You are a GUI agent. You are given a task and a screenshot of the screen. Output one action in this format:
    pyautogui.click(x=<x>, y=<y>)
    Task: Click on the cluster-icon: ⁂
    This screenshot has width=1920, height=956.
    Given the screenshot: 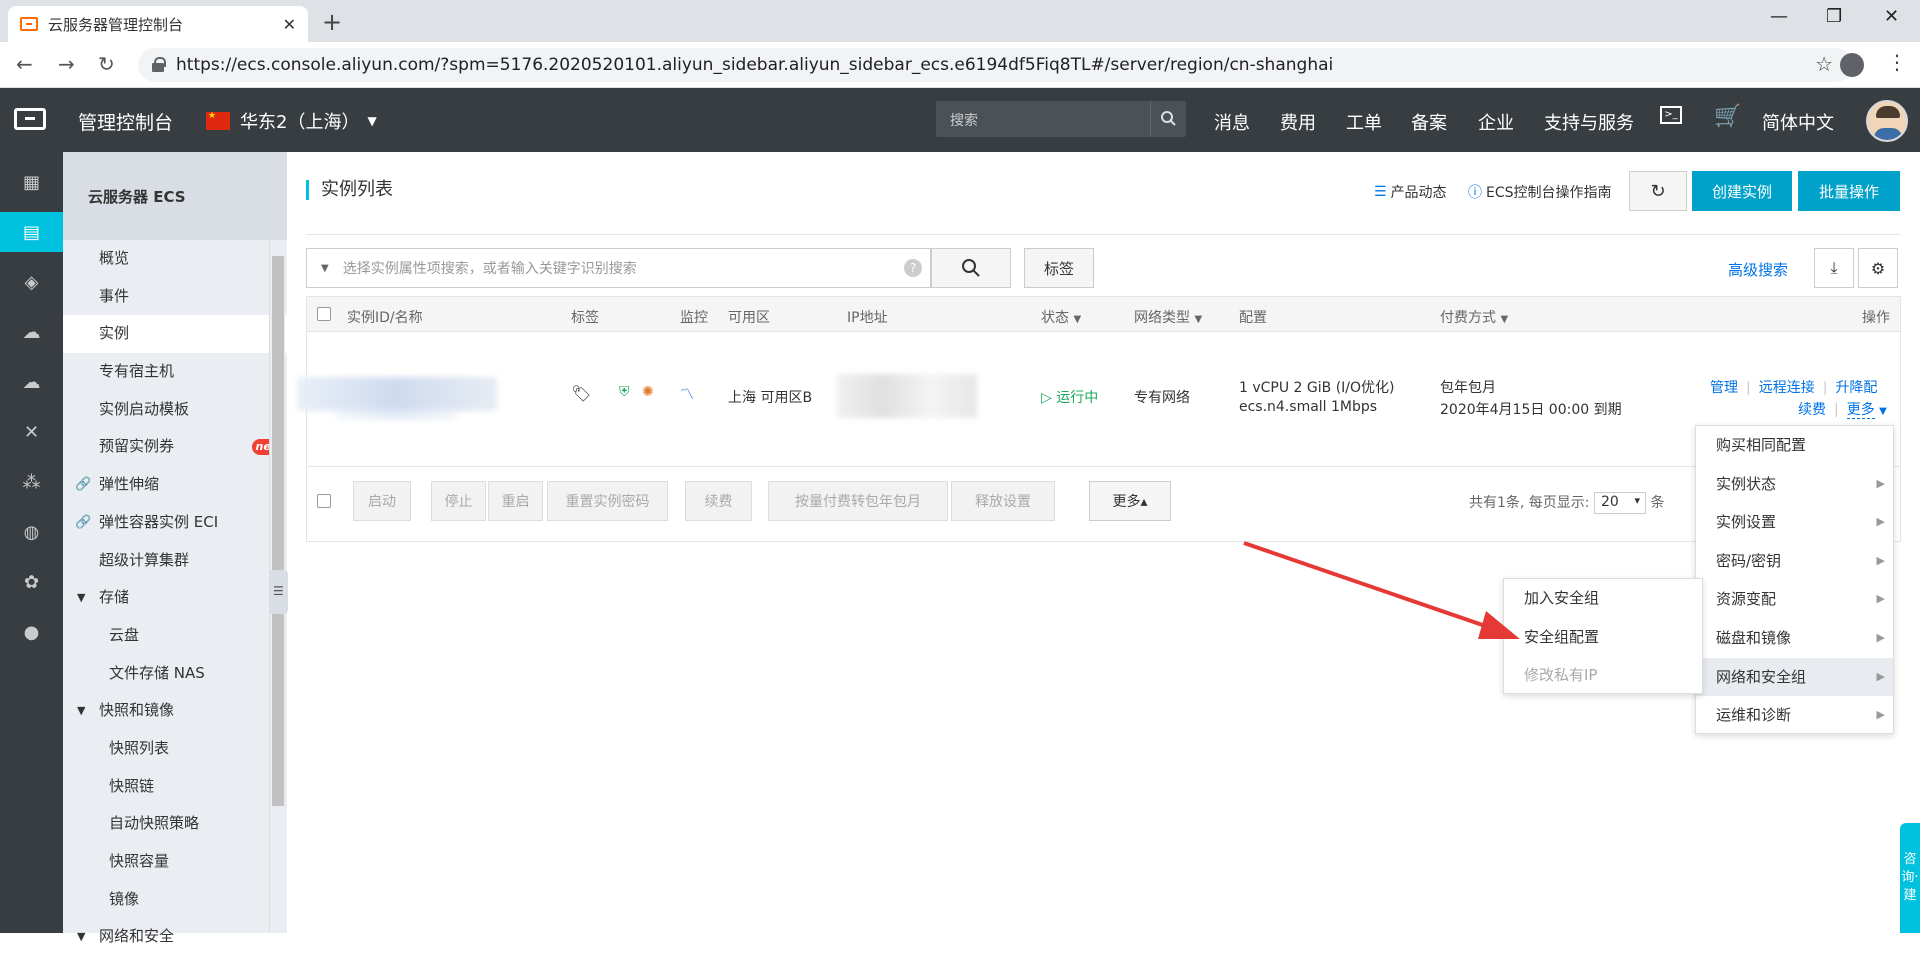 What is the action you would take?
    pyautogui.click(x=31, y=482)
    